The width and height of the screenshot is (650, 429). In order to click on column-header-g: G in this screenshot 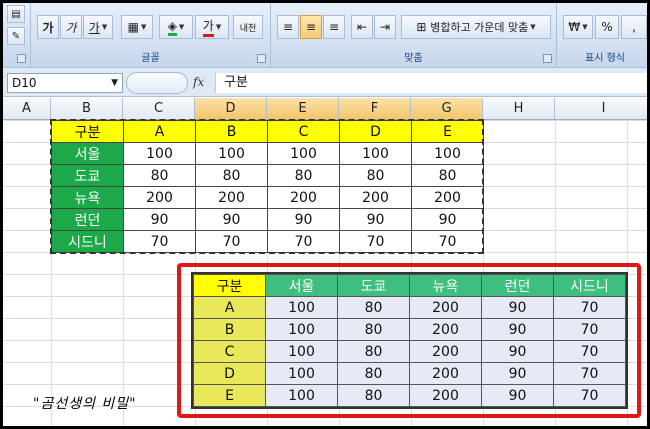, I will do `click(447, 109)`.